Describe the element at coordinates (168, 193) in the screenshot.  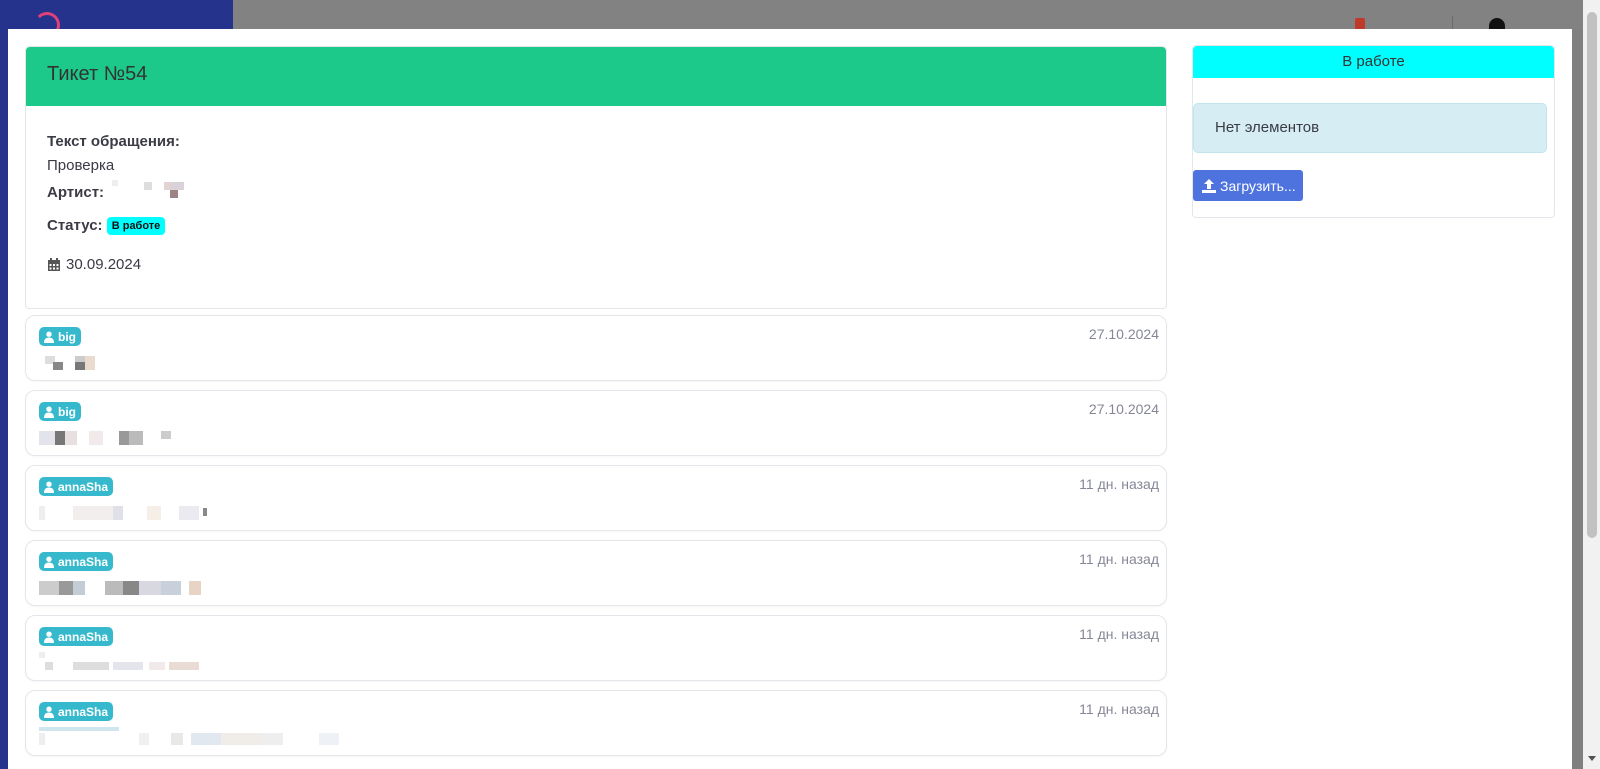
I see `artist-value-redacted` at that location.